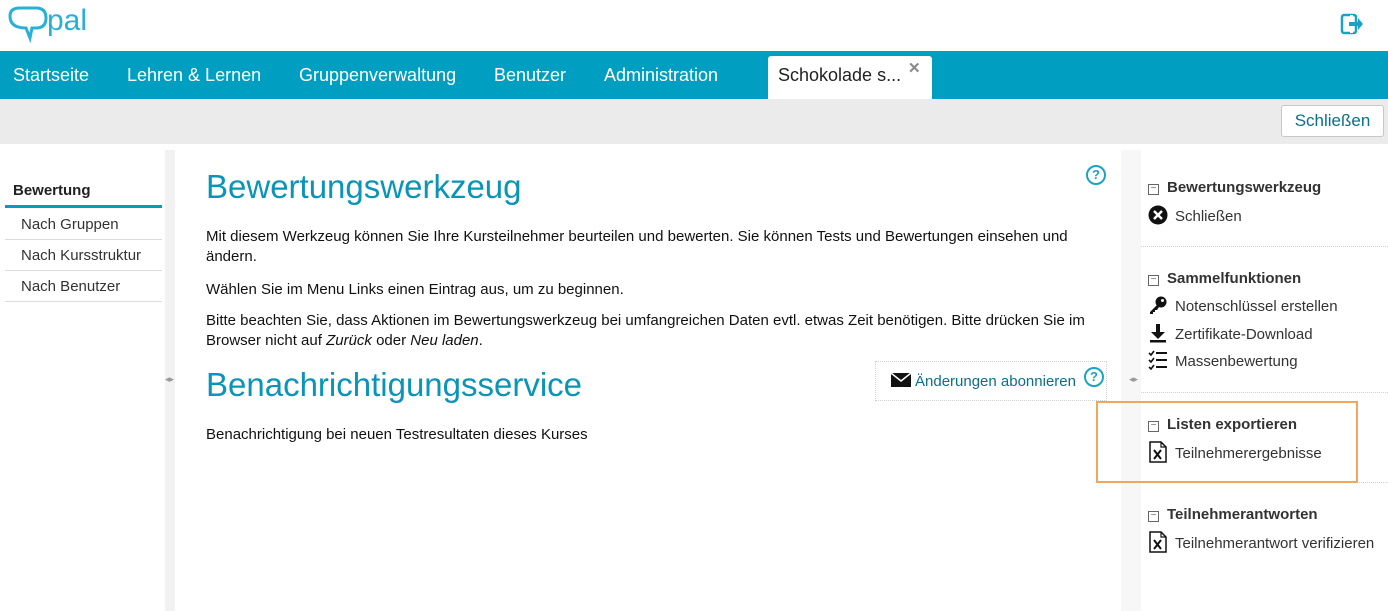 Image resolution: width=1388 pixels, height=611 pixels. I want to click on nav-gruppenverwaltung: Gruppenverwaltung, so click(377, 75).